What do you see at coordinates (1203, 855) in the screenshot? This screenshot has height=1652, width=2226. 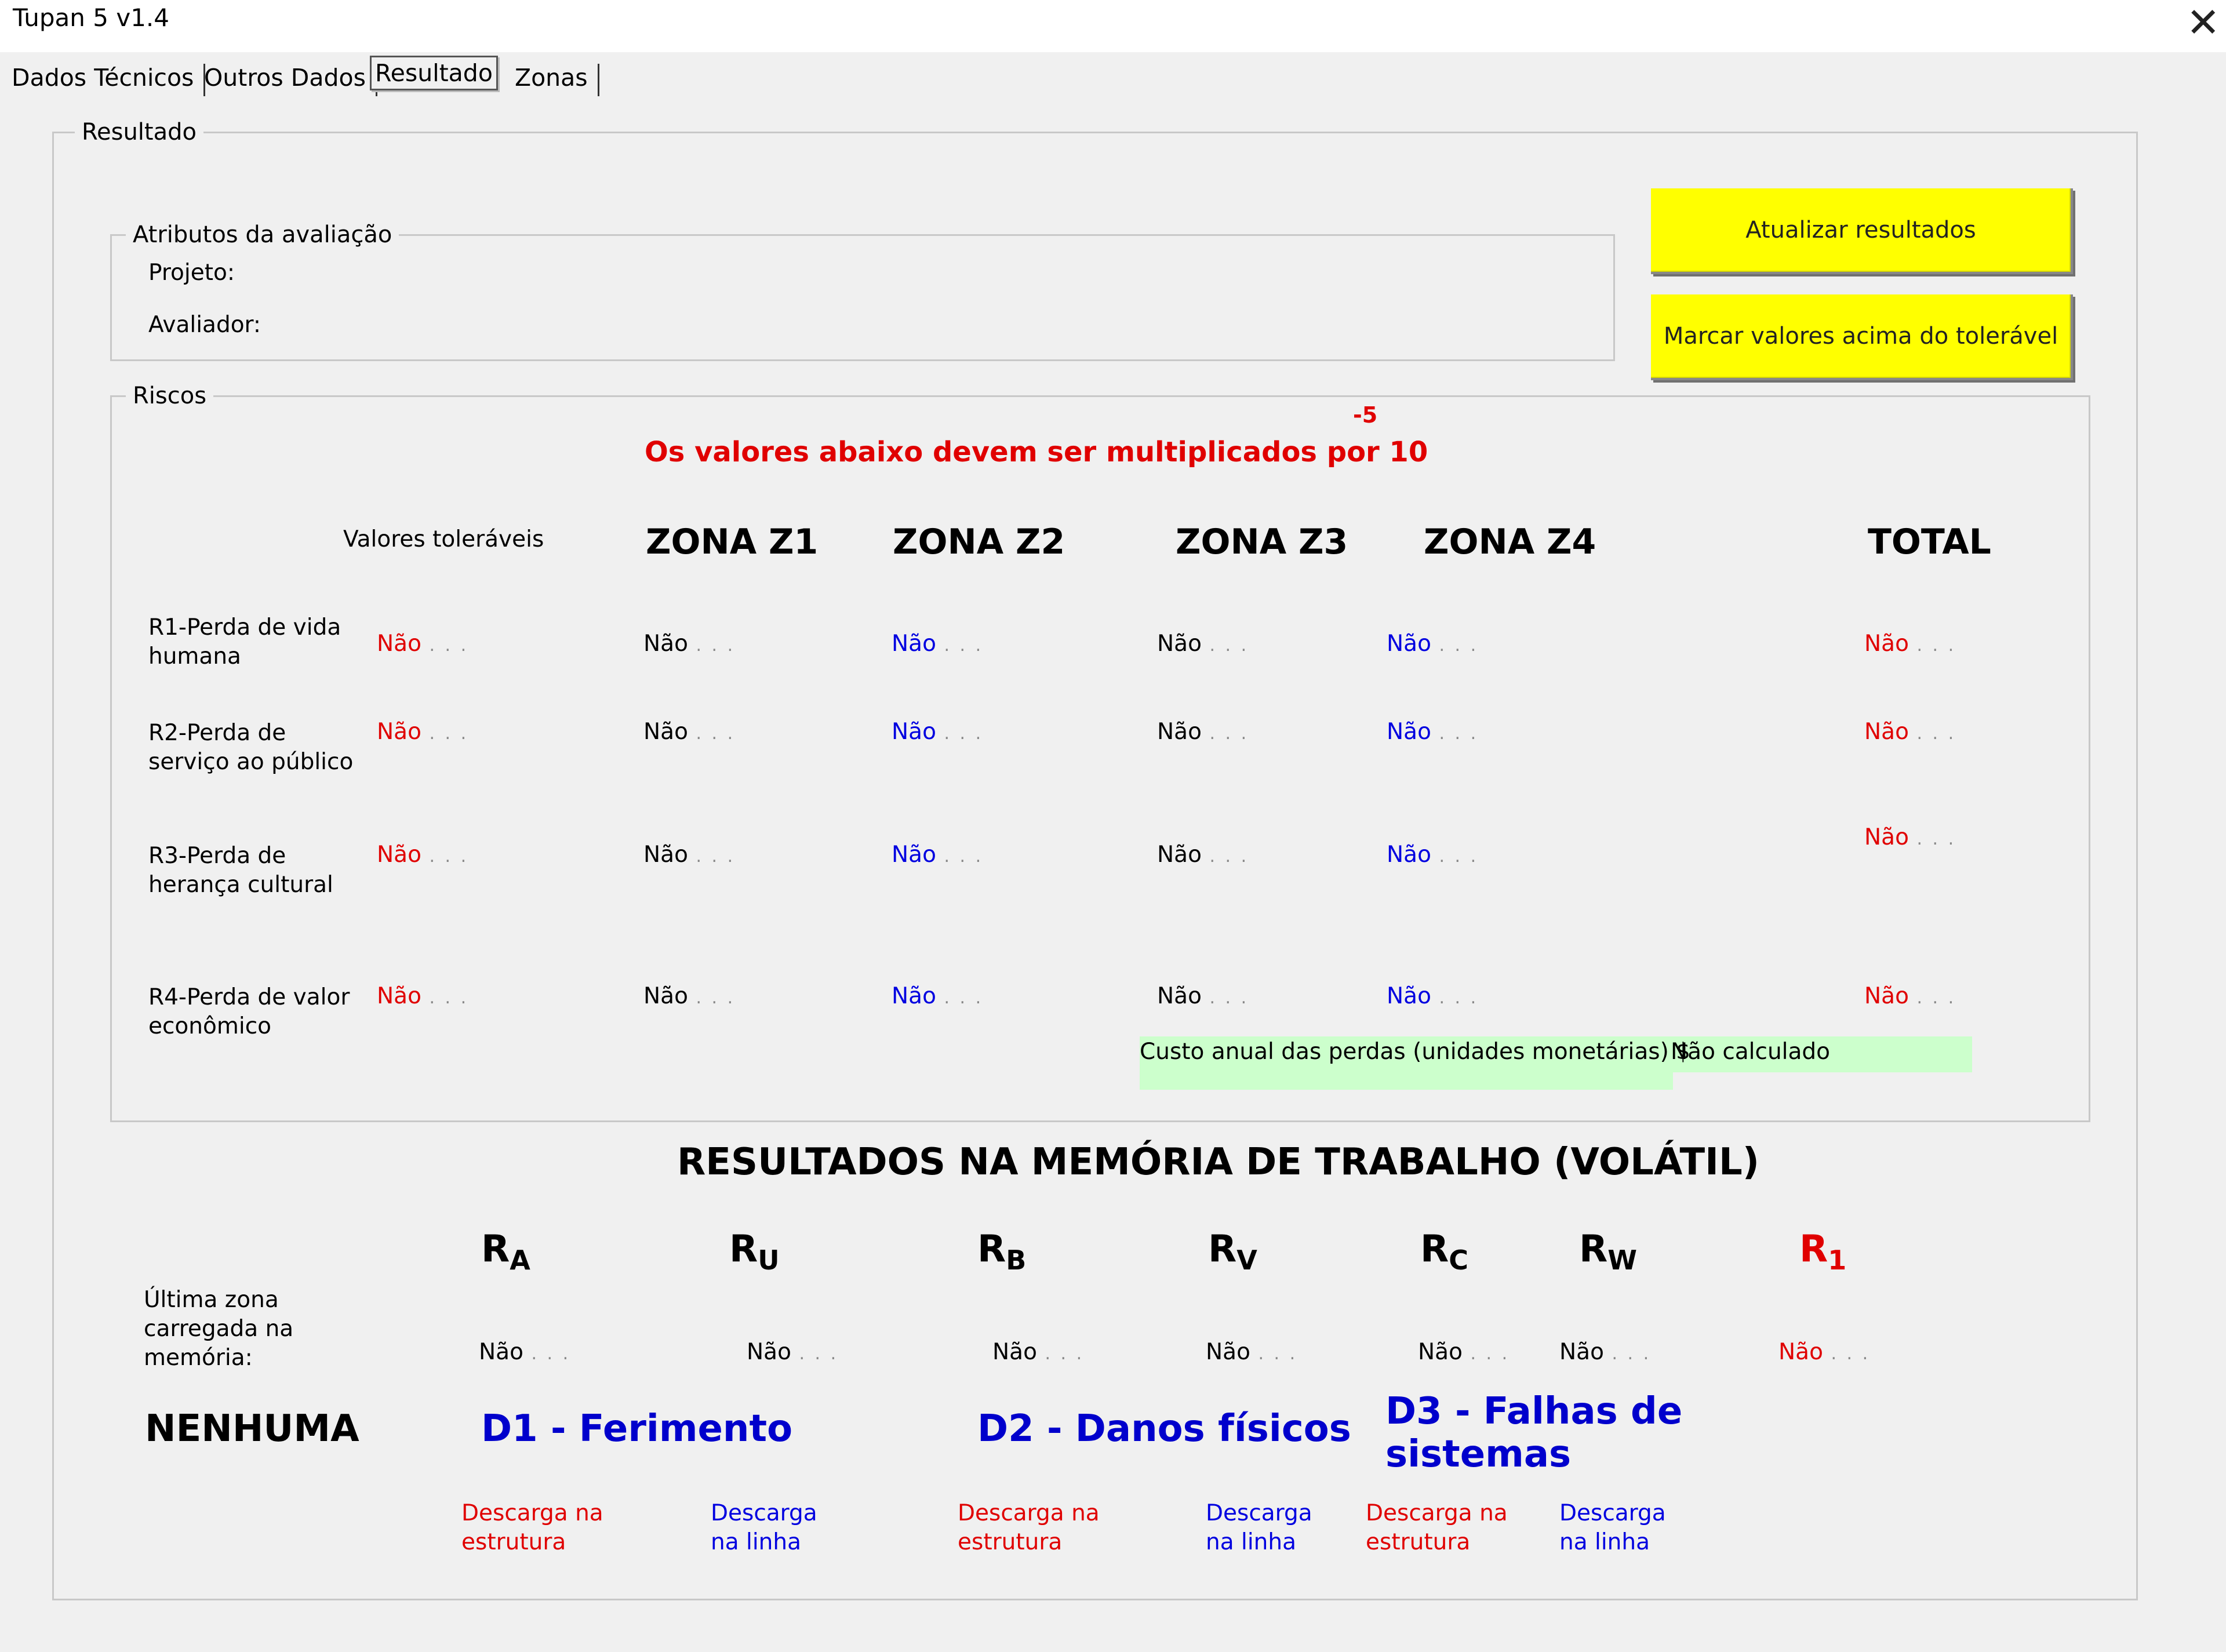 I see `r3-z3-value: Não` at bounding box center [1203, 855].